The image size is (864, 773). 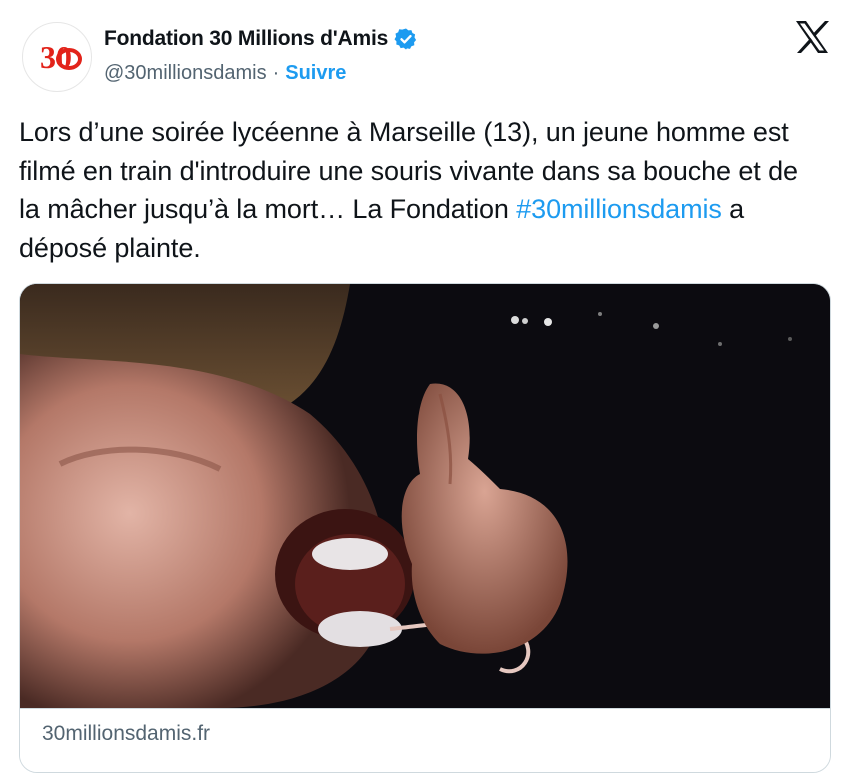 I want to click on follow-button: Suivre, so click(x=315, y=73).